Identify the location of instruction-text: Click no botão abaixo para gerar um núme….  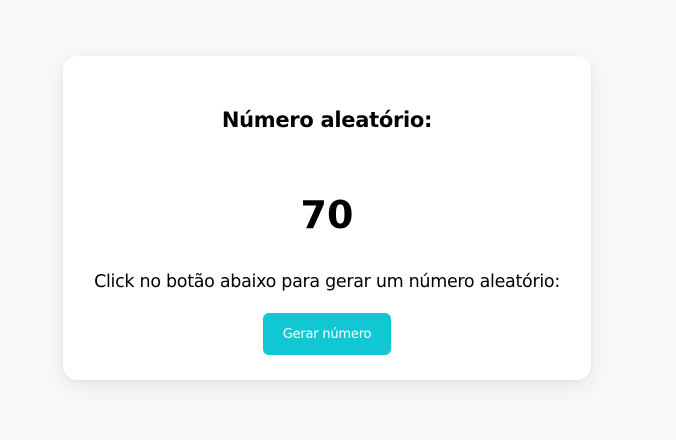
(327, 282).